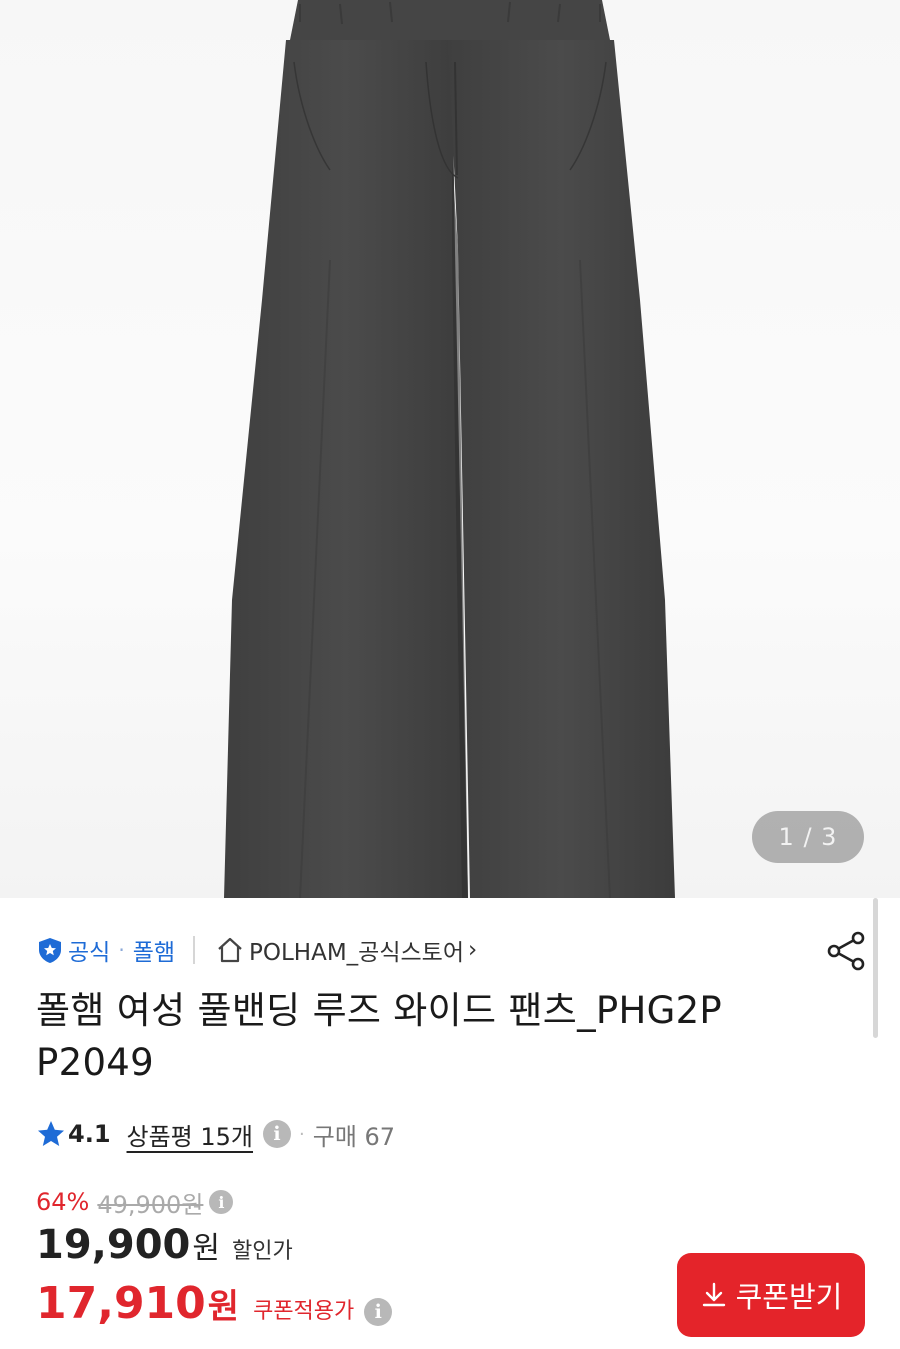 This screenshot has width=900, height=1349. I want to click on share-icon, so click(847, 951).